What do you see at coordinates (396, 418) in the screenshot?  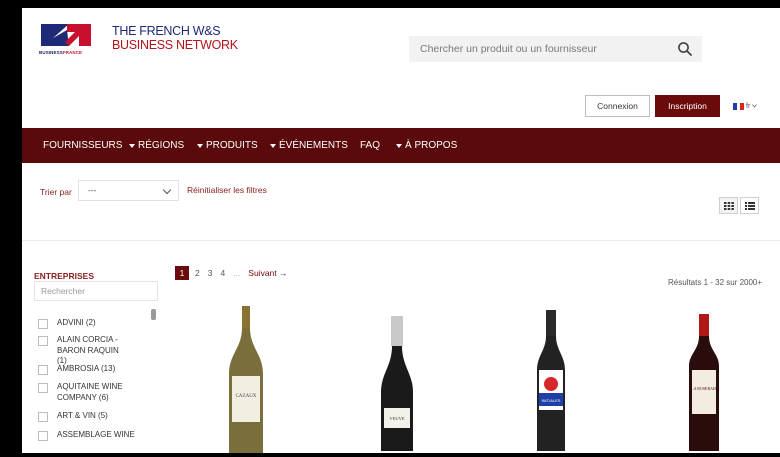 I see `bottle-label-text: VEUVE` at bounding box center [396, 418].